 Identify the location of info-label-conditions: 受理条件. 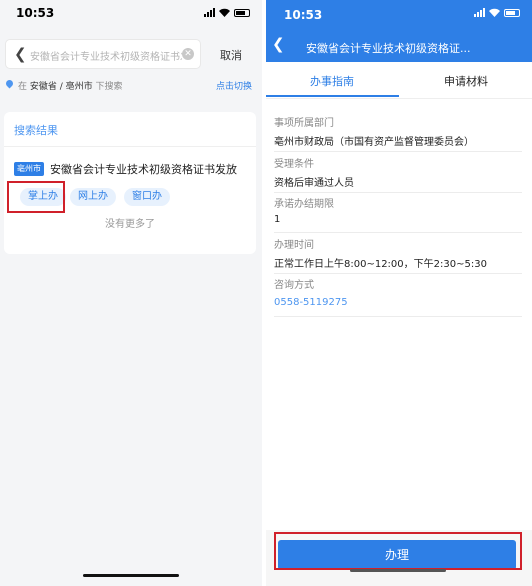
(294, 164).